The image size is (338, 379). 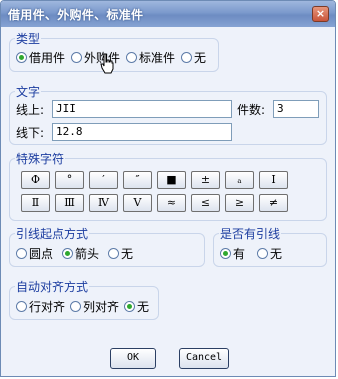 What do you see at coordinates (133, 358) in the screenshot?
I see `ok-button: OK` at bounding box center [133, 358].